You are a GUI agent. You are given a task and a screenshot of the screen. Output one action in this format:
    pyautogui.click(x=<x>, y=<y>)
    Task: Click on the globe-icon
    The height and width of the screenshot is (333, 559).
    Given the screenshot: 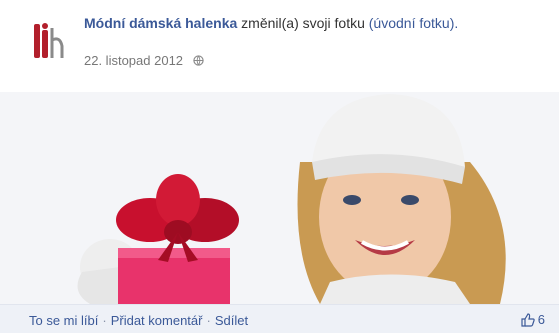 What is the action you would take?
    pyautogui.click(x=198, y=61)
    